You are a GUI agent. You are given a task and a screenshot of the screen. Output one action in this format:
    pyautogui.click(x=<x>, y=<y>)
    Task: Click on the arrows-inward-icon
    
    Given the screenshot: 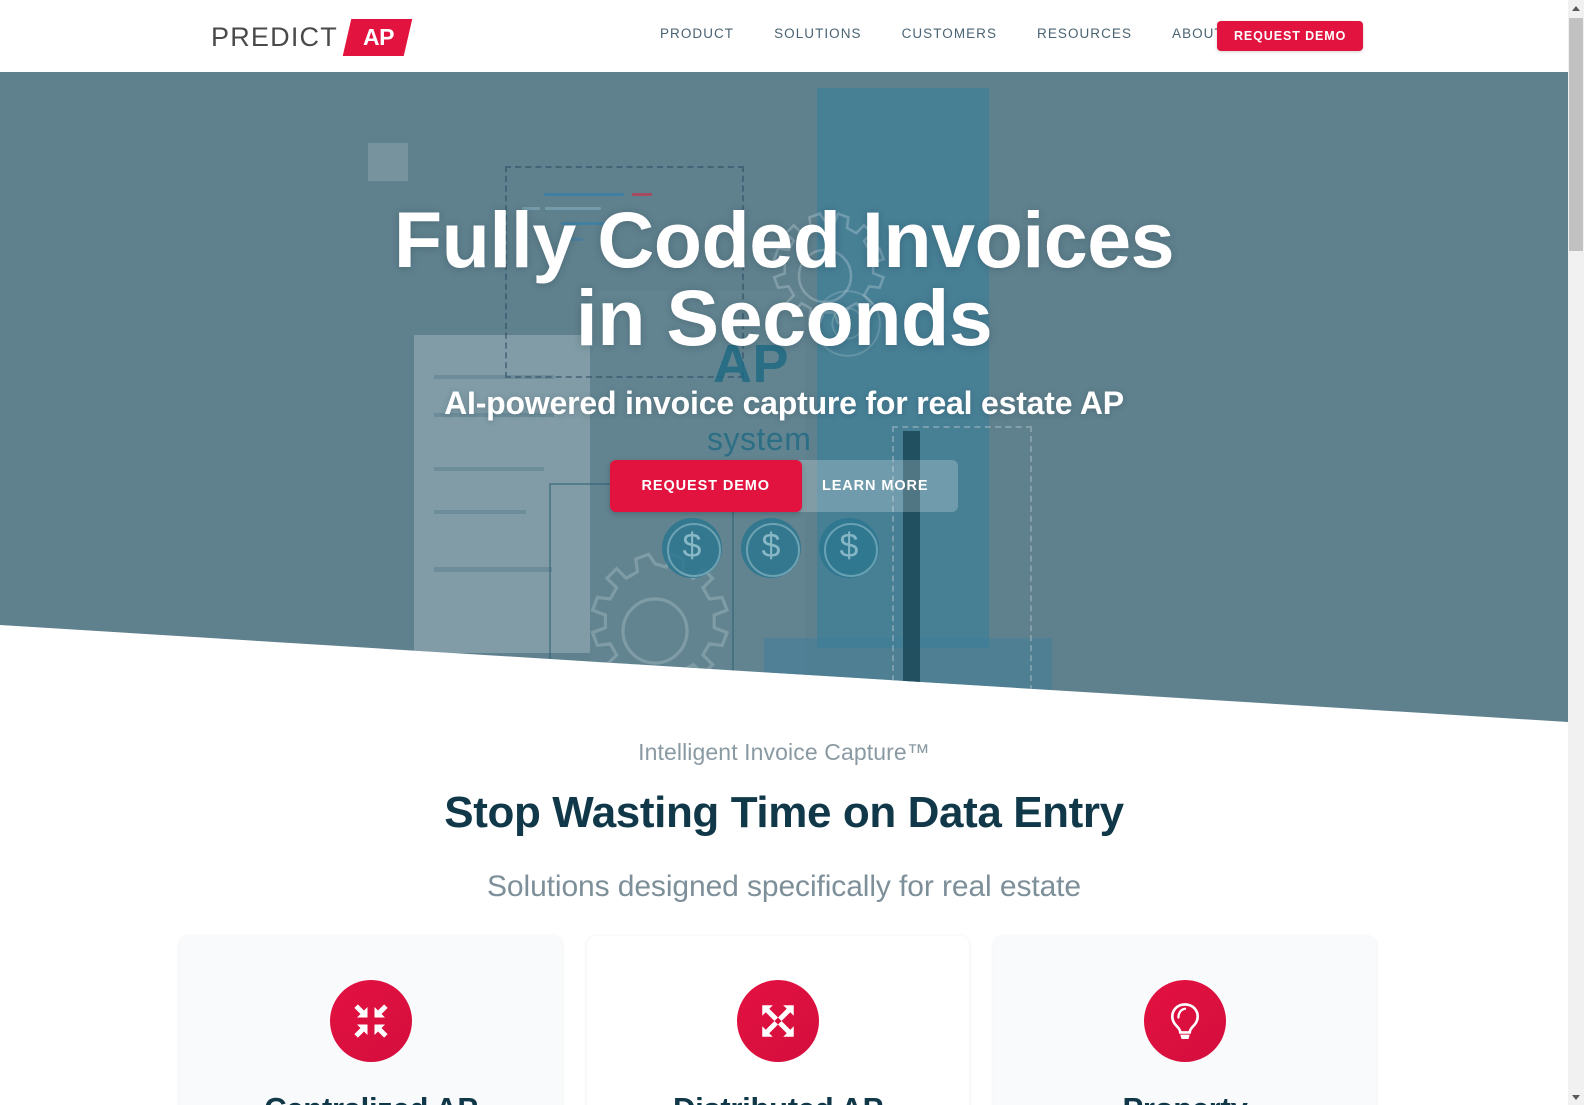 What is the action you would take?
    pyautogui.click(x=371, y=1021)
    